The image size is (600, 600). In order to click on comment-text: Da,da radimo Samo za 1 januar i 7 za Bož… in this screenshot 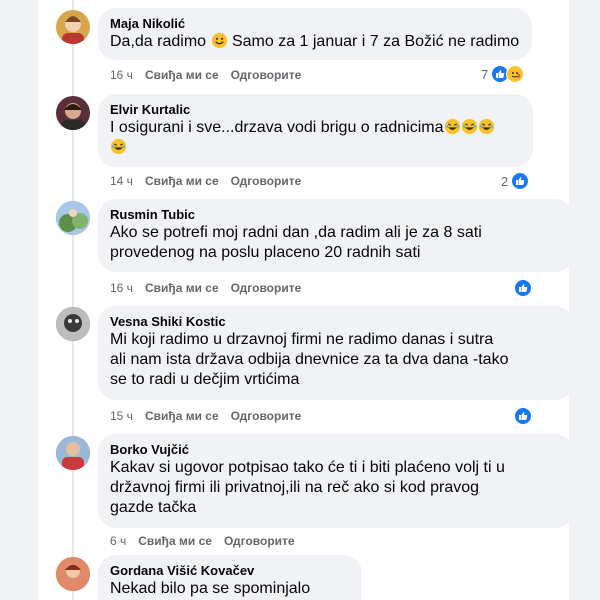, I will do `click(315, 41)`.